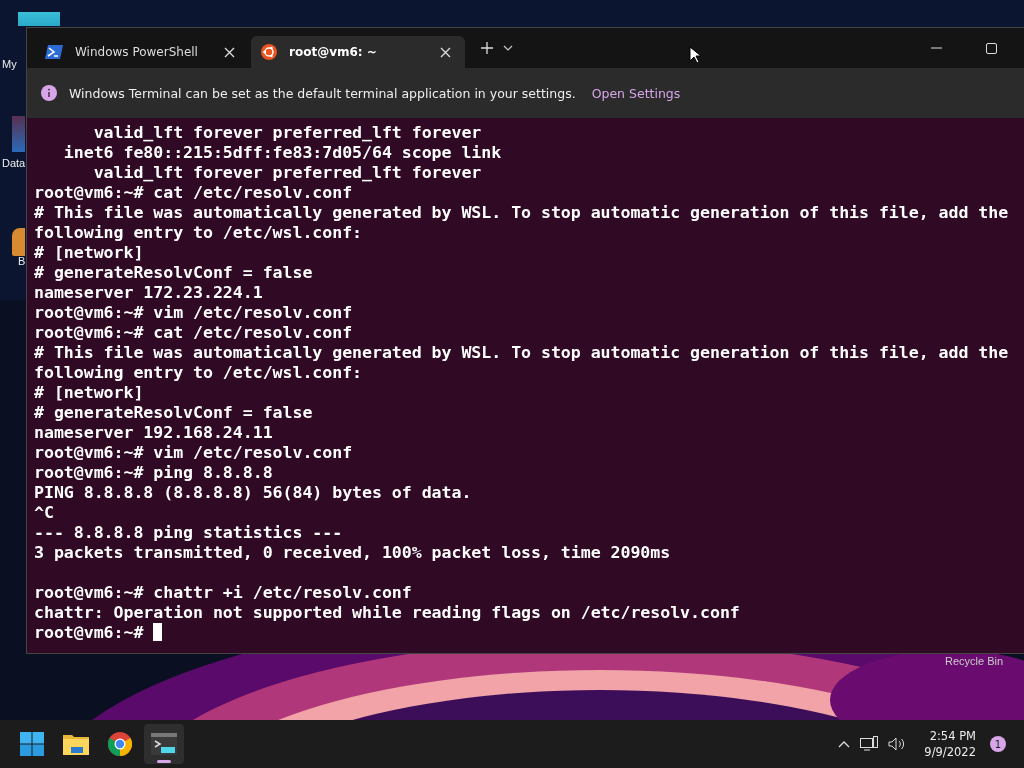 The image size is (1024, 768). I want to click on terminal-line: PING 8.8.8.8 (8.8.8.8) 56(84) bytes of data., so click(253, 493).